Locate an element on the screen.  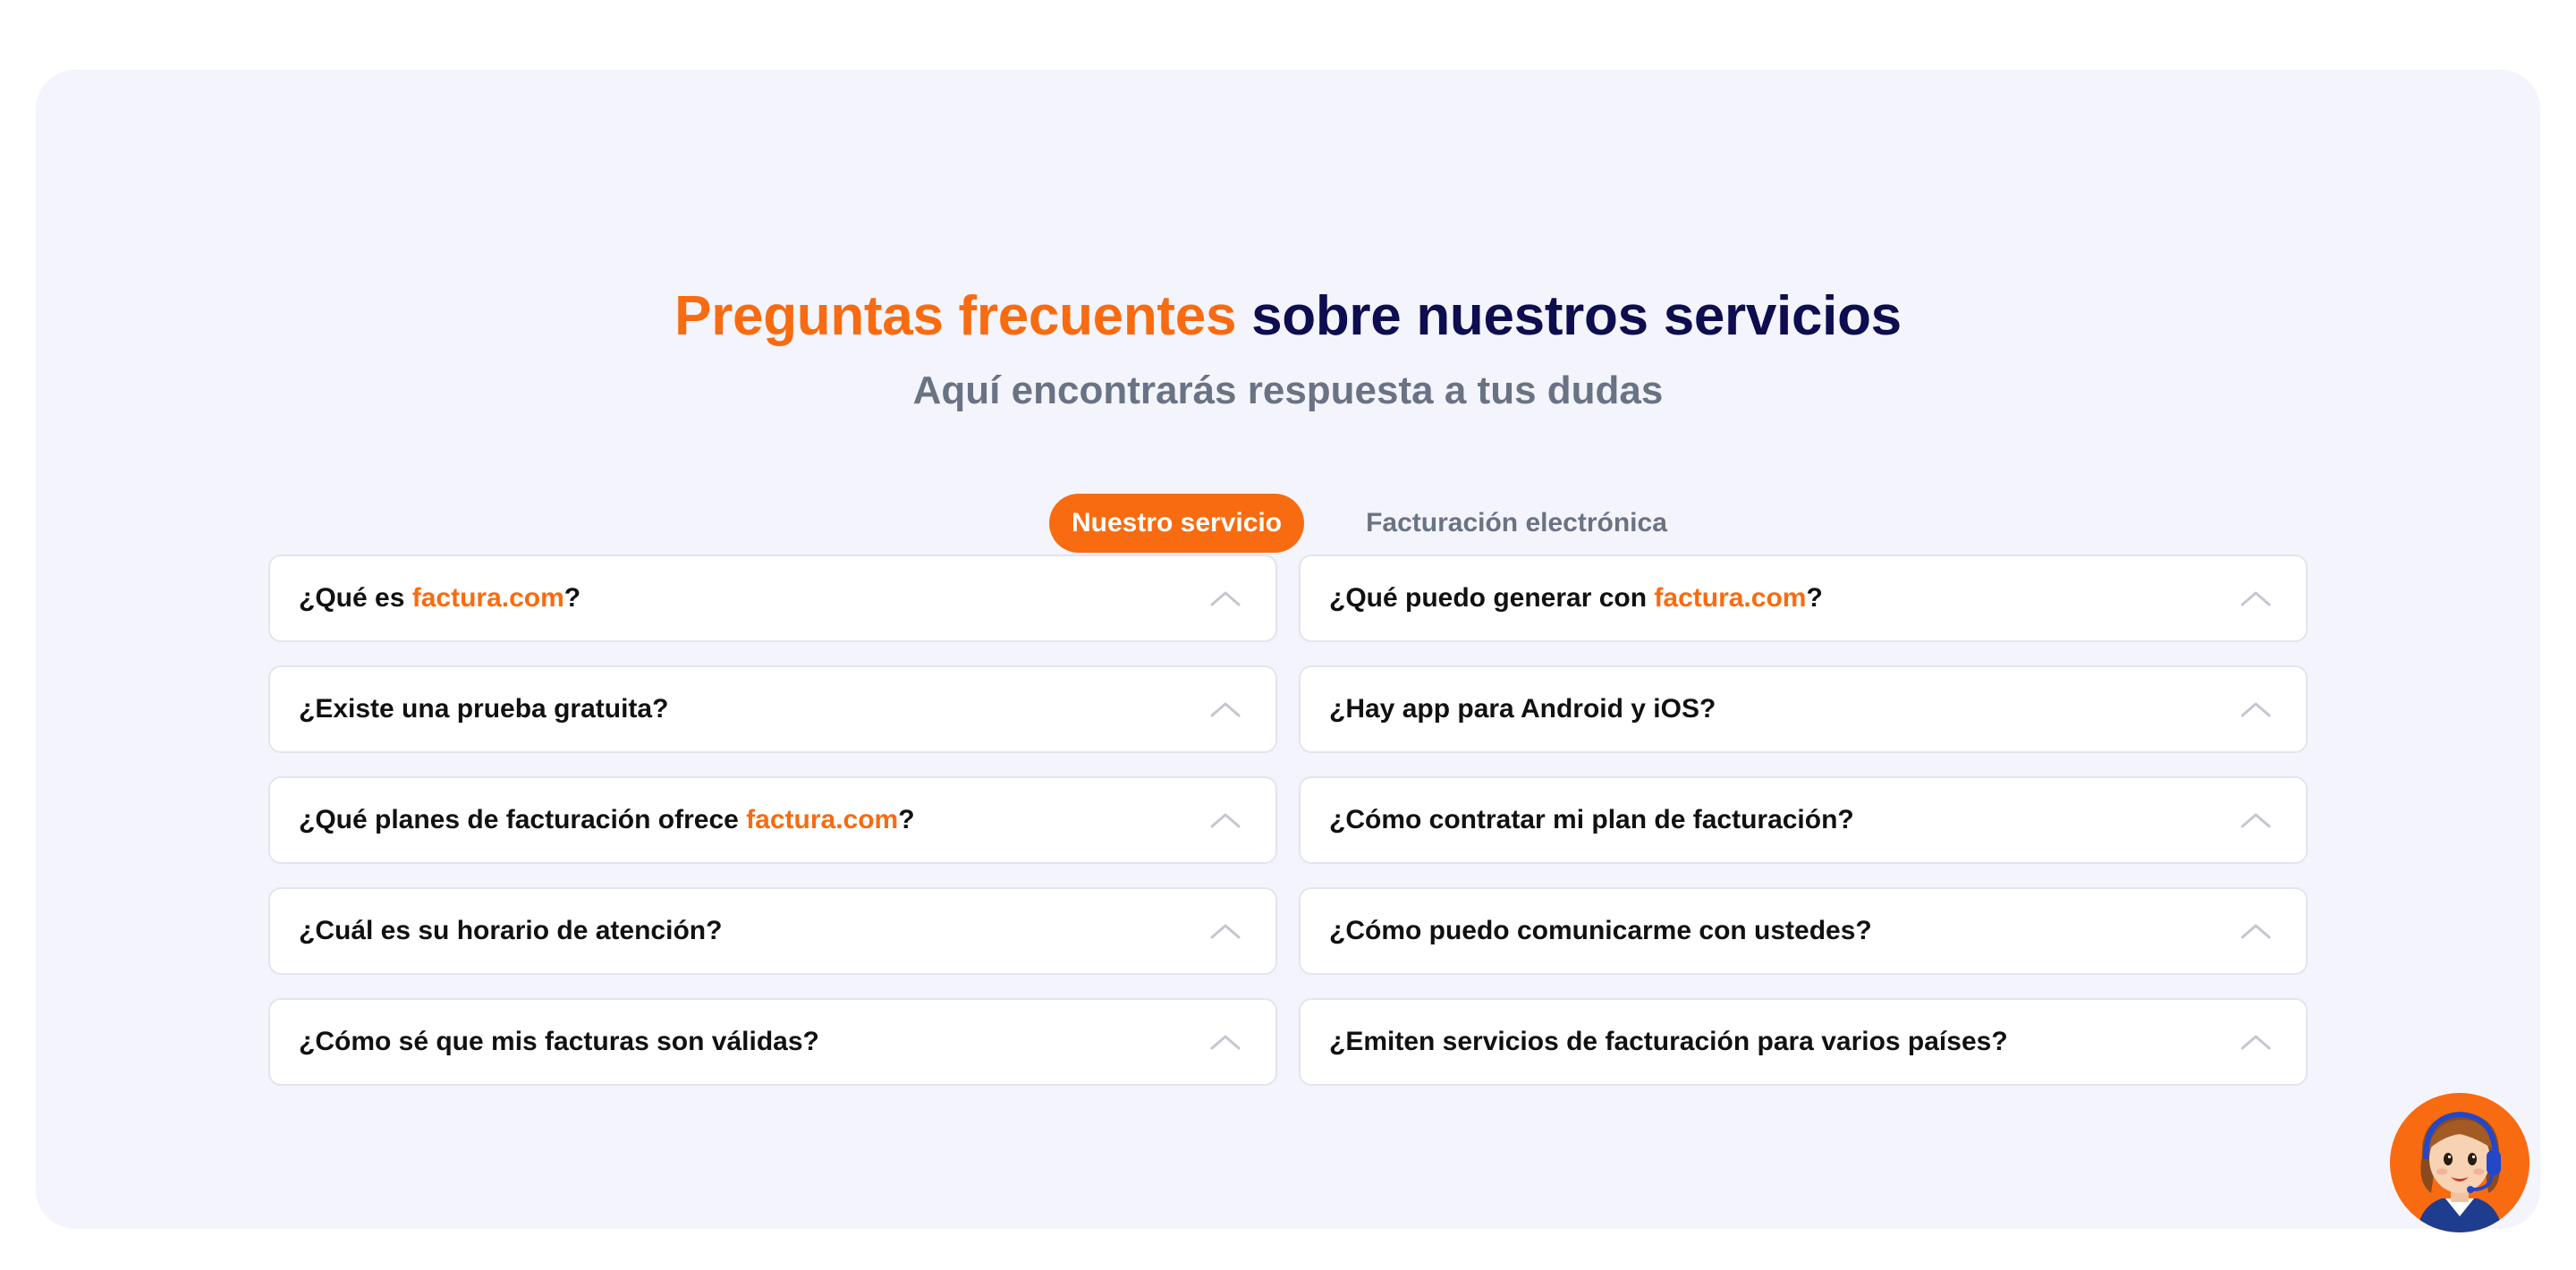
faq-item-facturas-validas: ¿Cómo sé que mis facturas son válidas? is located at coordinates (772, 1042).